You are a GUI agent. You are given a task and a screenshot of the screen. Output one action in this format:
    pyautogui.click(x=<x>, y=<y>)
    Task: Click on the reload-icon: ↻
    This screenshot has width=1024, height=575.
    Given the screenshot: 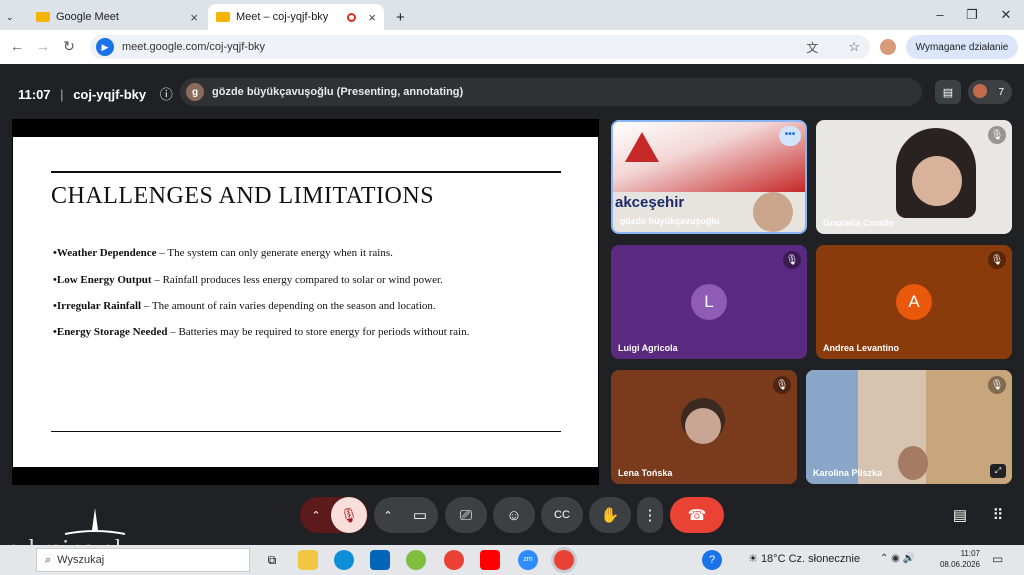 What is the action you would take?
    pyautogui.click(x=69, y=46)
    